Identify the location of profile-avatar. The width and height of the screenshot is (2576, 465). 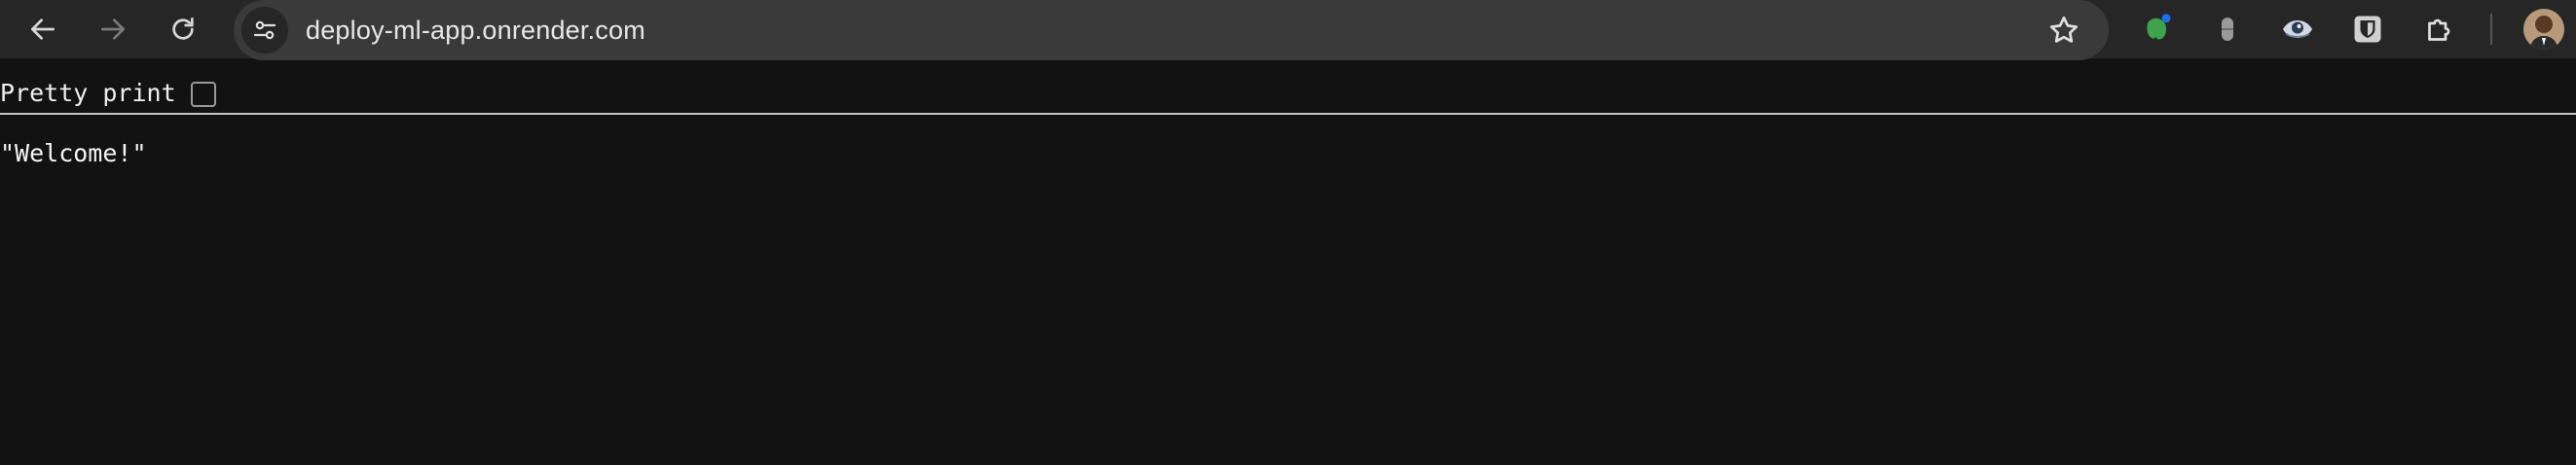
(2543, 29).